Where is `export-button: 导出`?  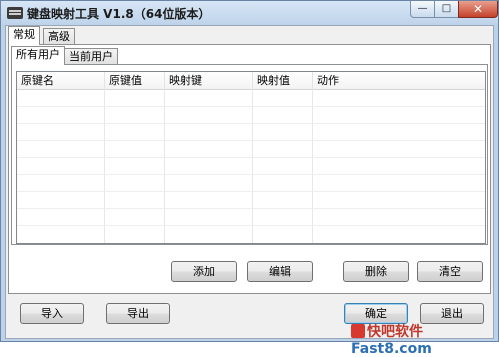 export-button: 导出 is located at coordinates (138, 313).